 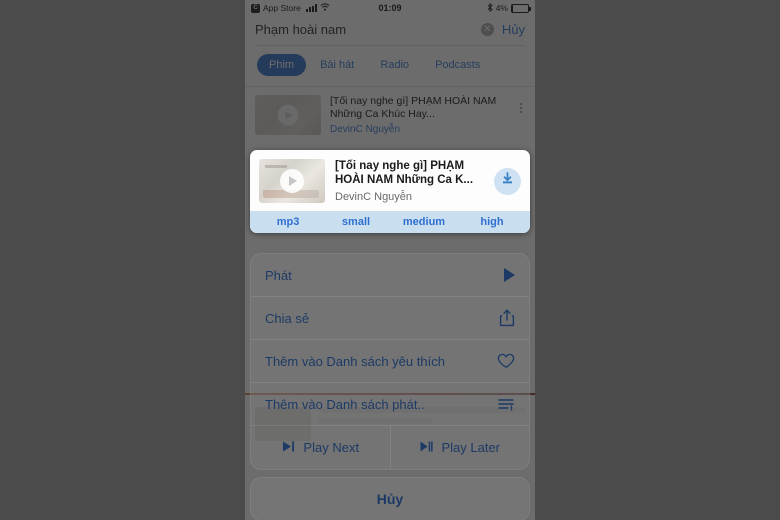 I want to click on download-button, so click(x=507, y=181).